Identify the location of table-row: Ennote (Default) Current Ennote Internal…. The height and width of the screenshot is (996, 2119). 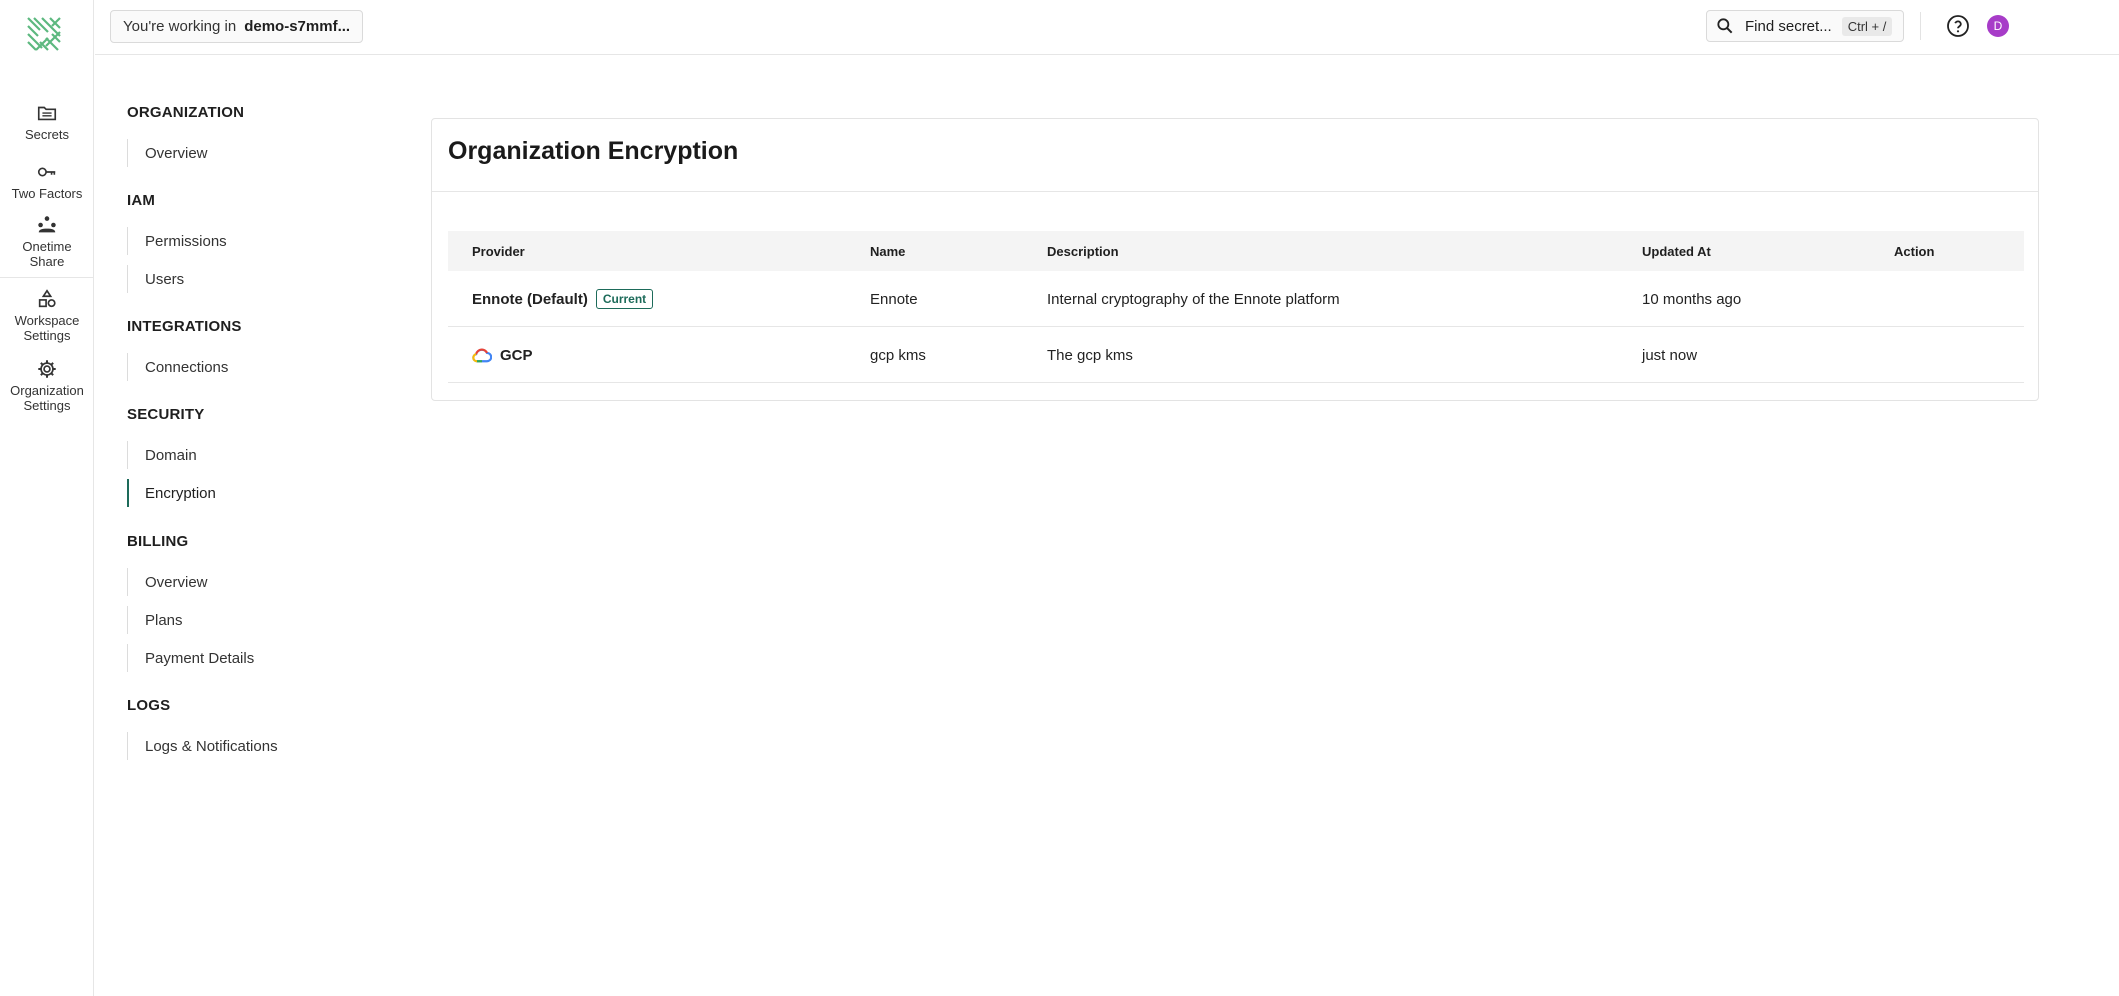
(1236, 299).